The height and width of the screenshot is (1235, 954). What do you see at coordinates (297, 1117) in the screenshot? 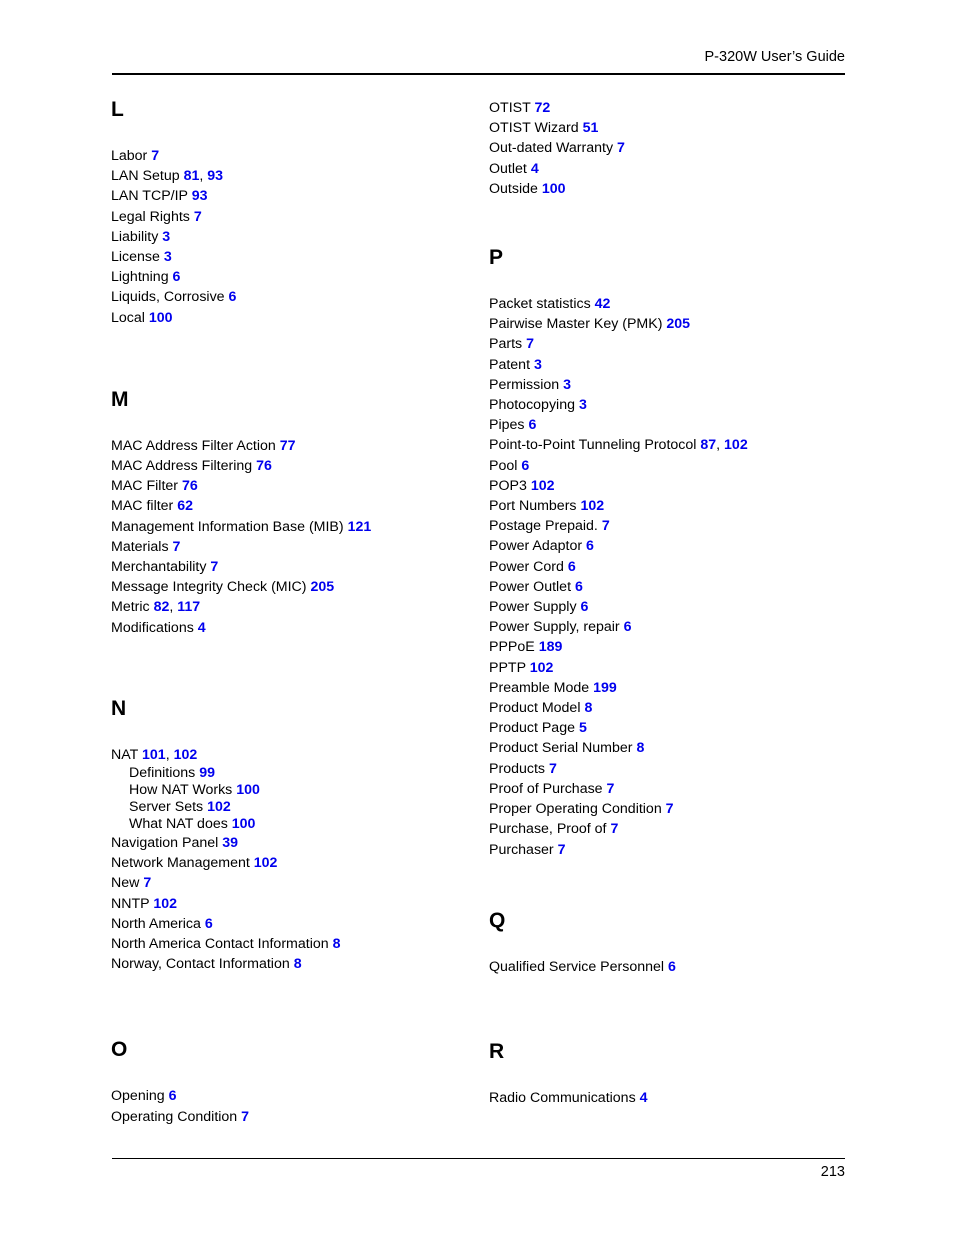
I see `index-entry: Operating Condition 7` at bounding box center [297, 1117].